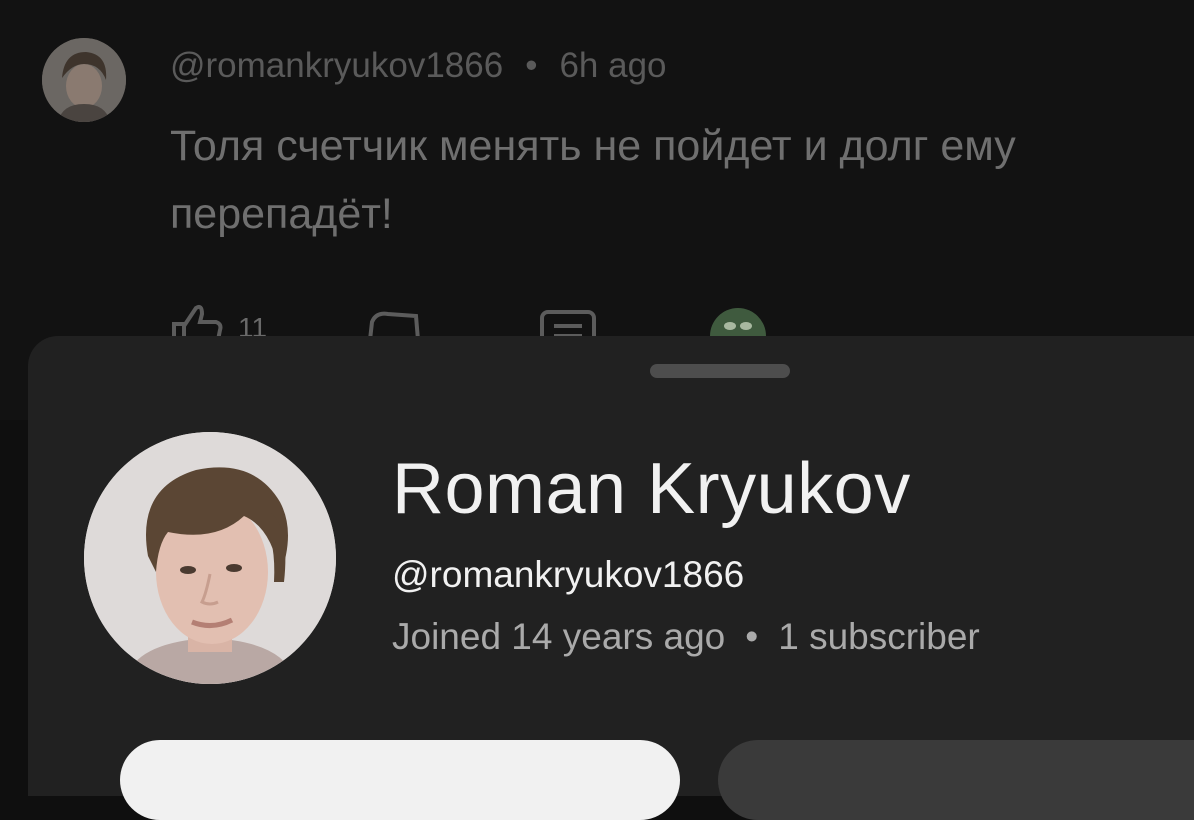  Describe the element at coordinates (738, 324) in the screenshot. I see `creator-heart-avatar-icon` at that location.